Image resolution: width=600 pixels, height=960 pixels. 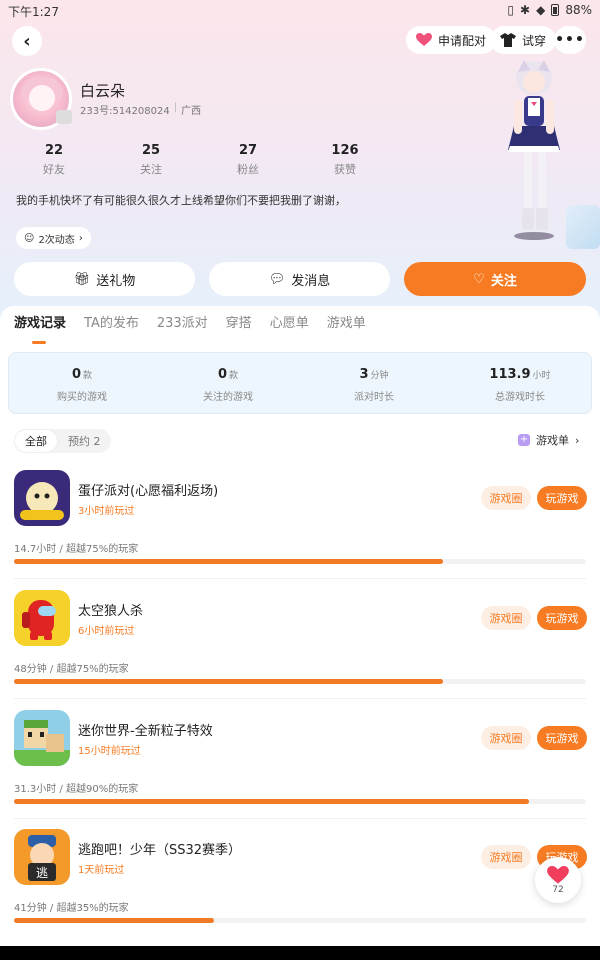 What do you see at coordinates (248, 160) in the screenshot?
I see `stat-fans: 27 粉丝` at bounding box center [248, 160].